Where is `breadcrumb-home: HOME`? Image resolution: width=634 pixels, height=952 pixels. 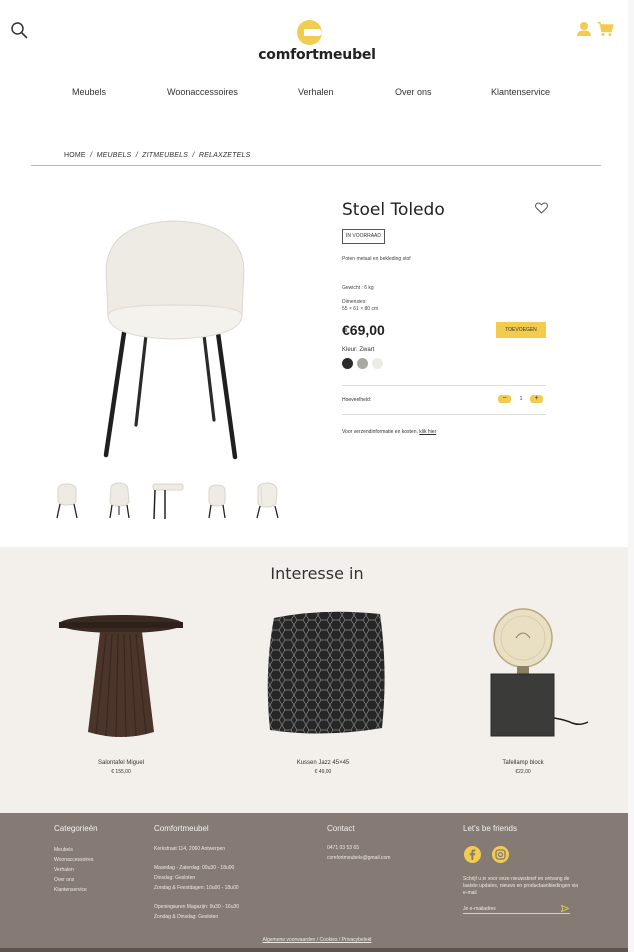 breadcrumb-home: HOME is located at coordinates (75, 155).